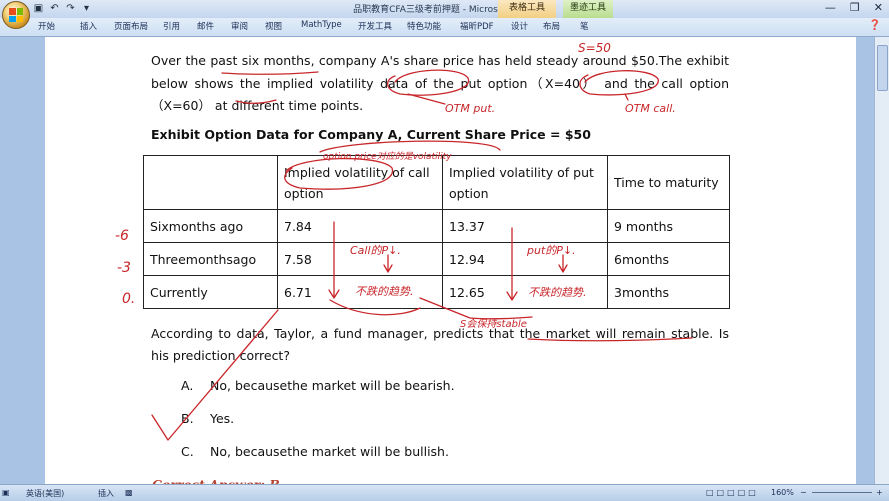 This screenshot has height=501, width=889. Describe the element at coordinates (668, 182) in the screenshot. I see `table-header-cell: Time to maturity` at that location.